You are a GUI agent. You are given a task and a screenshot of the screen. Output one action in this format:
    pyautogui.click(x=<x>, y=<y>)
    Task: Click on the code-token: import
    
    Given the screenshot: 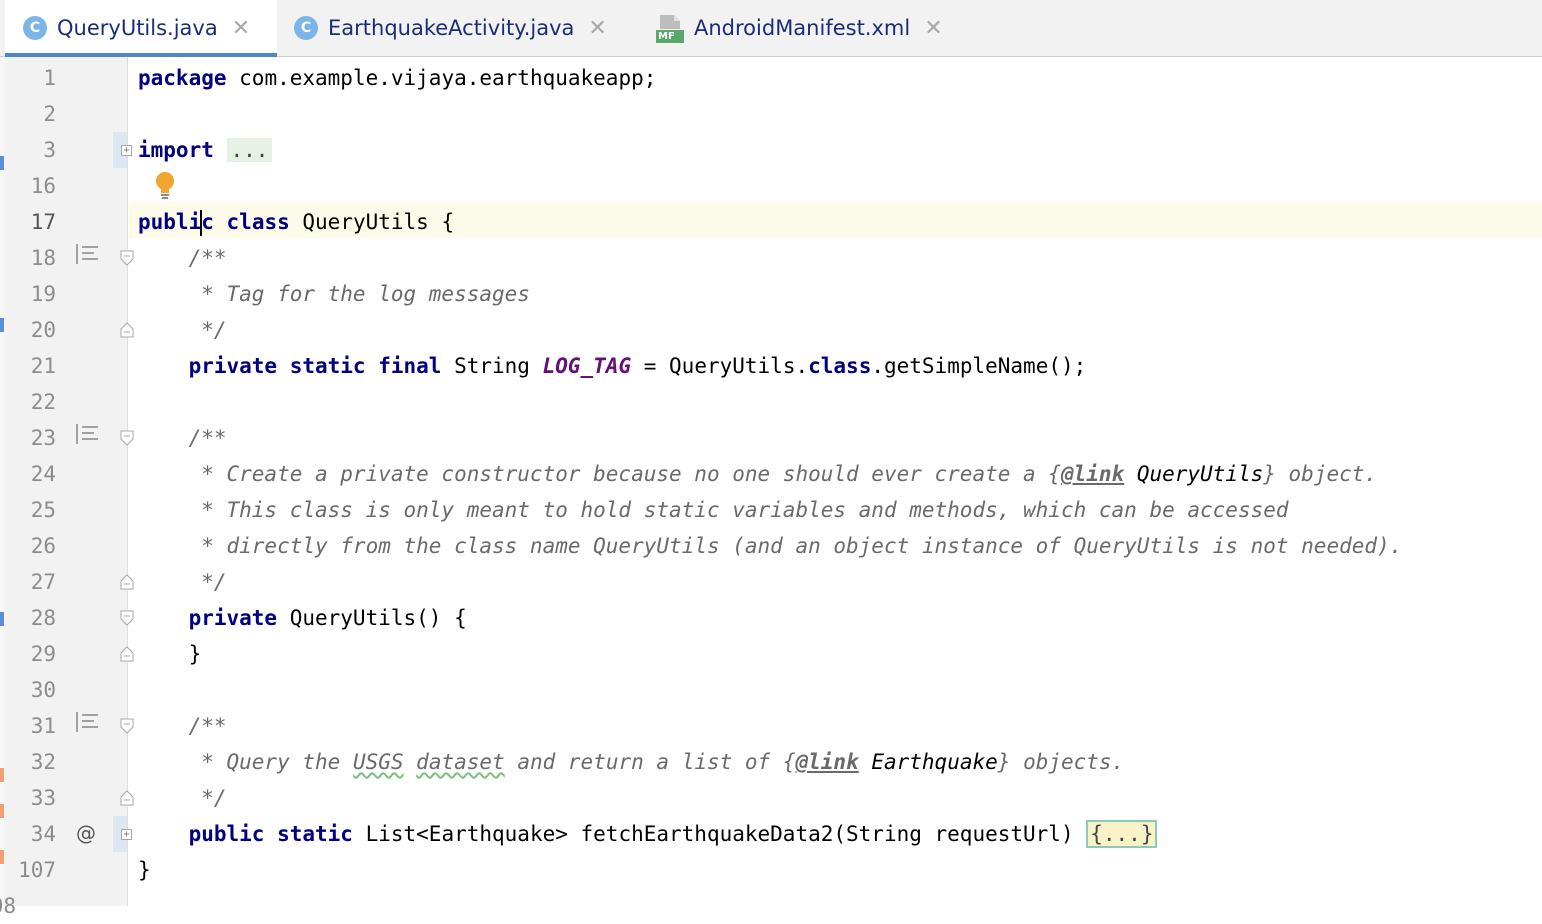 What is the action you would take?
    pyautogui.click(x=176, y=150)
    